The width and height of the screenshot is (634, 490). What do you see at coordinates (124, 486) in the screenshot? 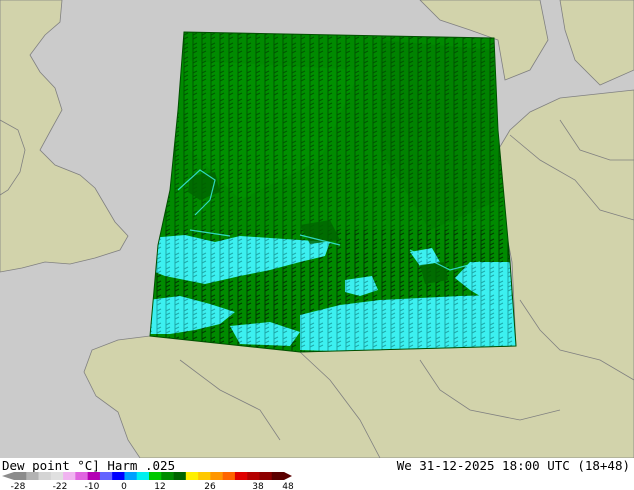
I see `scale-tick-label: 0` at bounding box center [124, 486].